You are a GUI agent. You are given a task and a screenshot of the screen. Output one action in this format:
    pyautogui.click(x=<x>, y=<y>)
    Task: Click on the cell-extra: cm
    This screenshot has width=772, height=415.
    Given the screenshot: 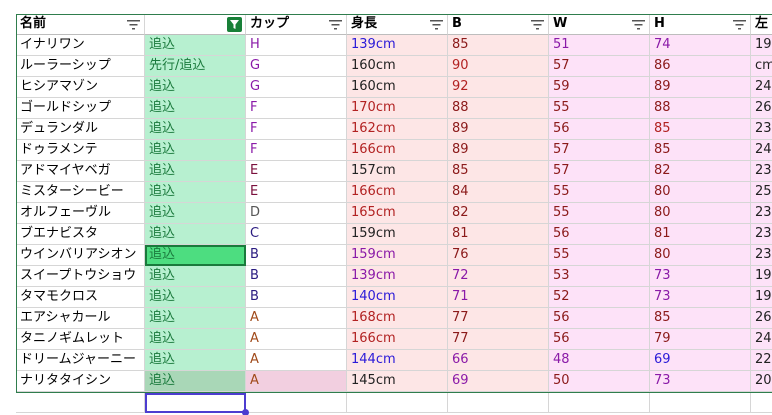 What is the action you would take?
    pyautogui.click(x=761, y=66)
    